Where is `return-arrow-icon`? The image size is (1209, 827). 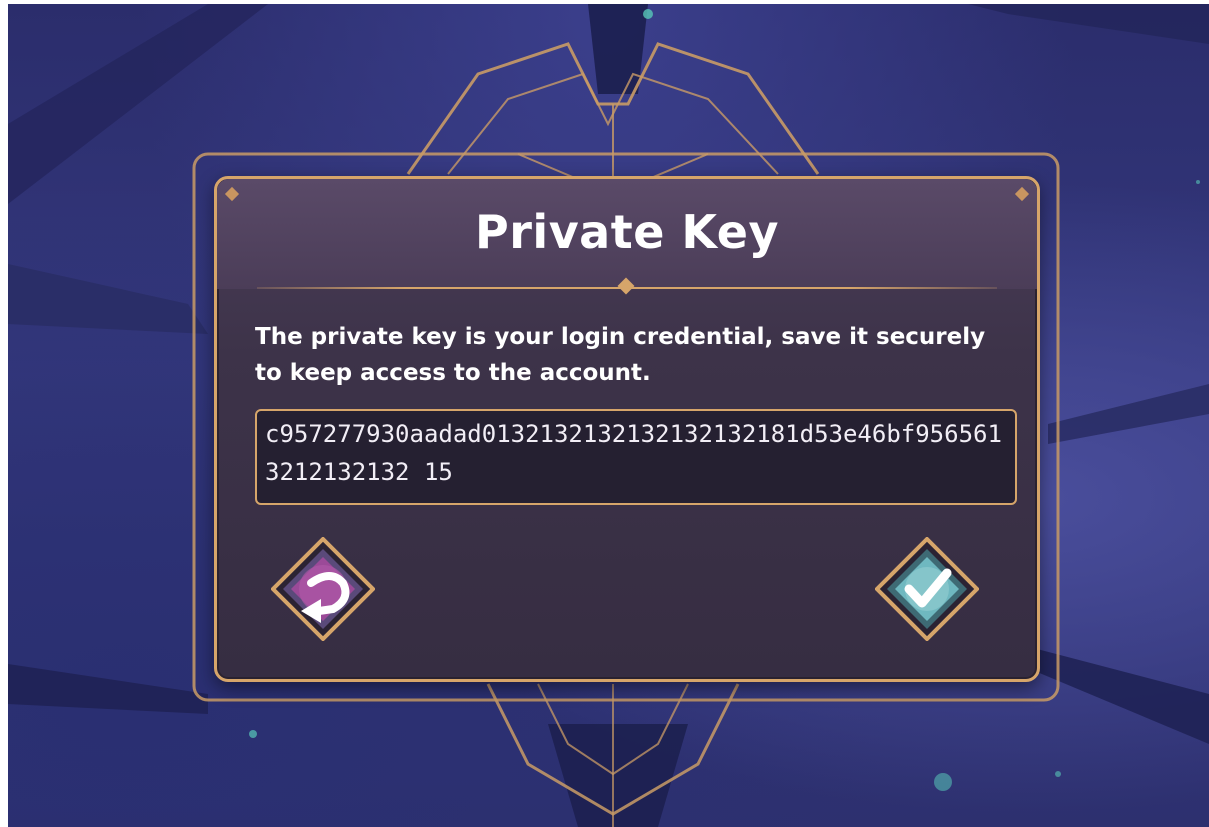
return-arrow-icon is located at coordinates (323, 589).